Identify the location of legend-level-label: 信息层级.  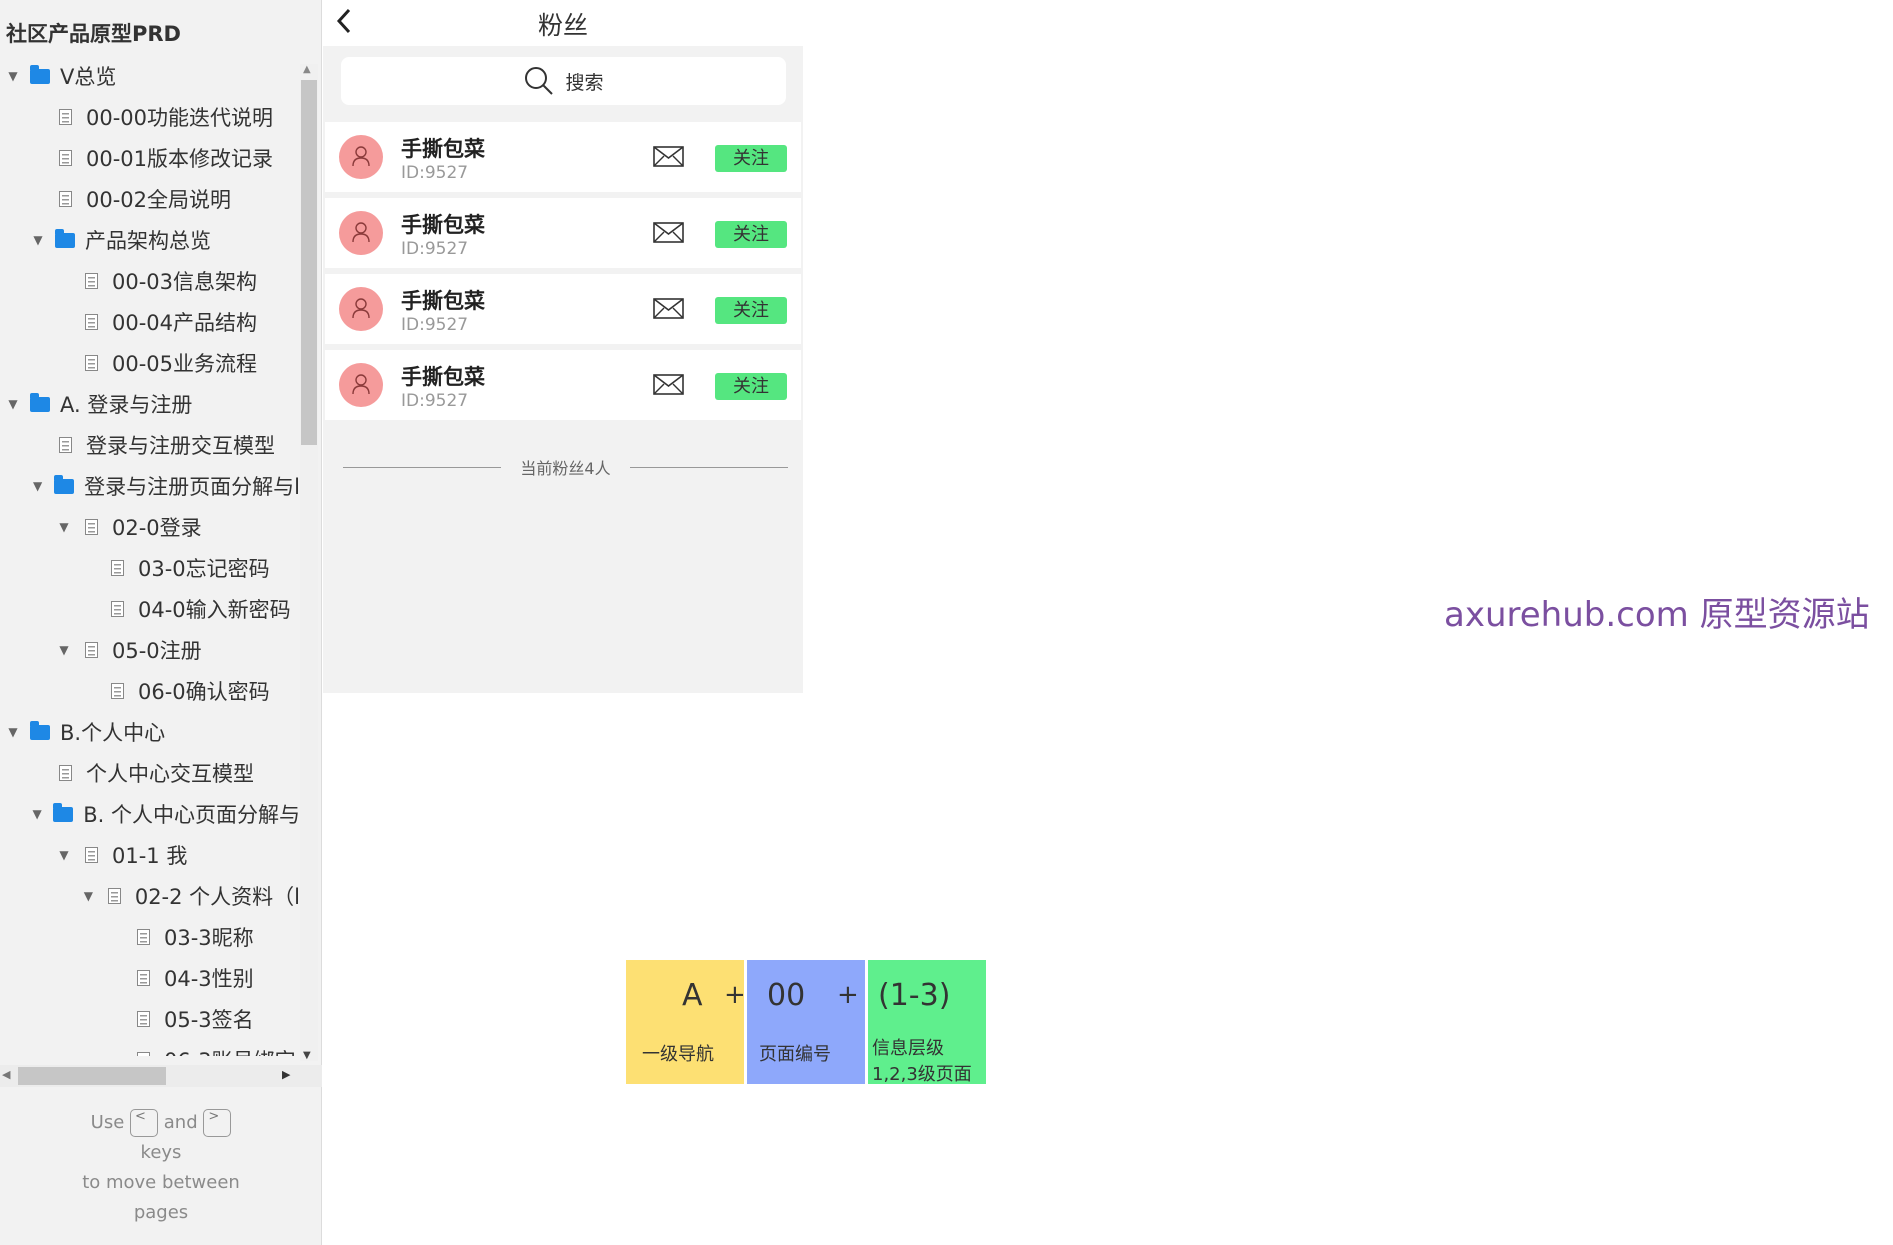
(908, 1048).